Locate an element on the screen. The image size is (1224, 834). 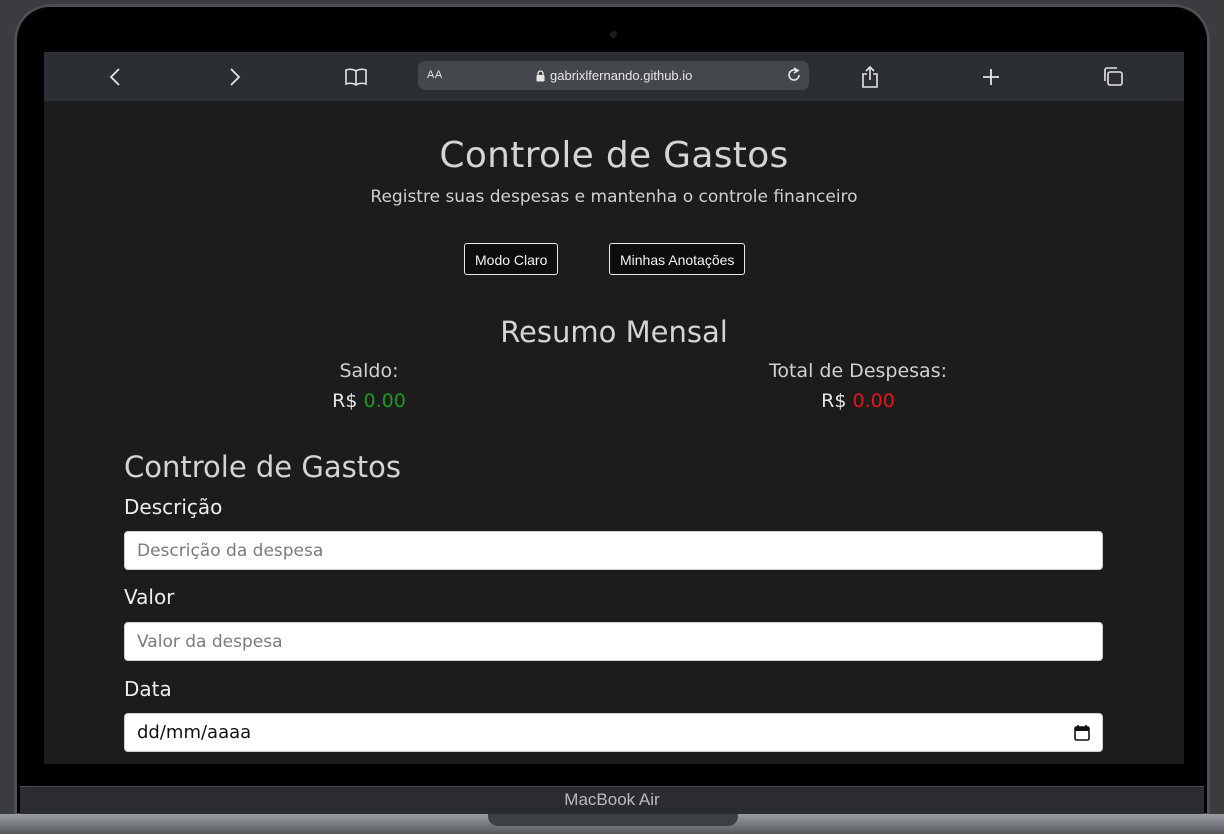
amount-input is located at coordinates (613, 641).